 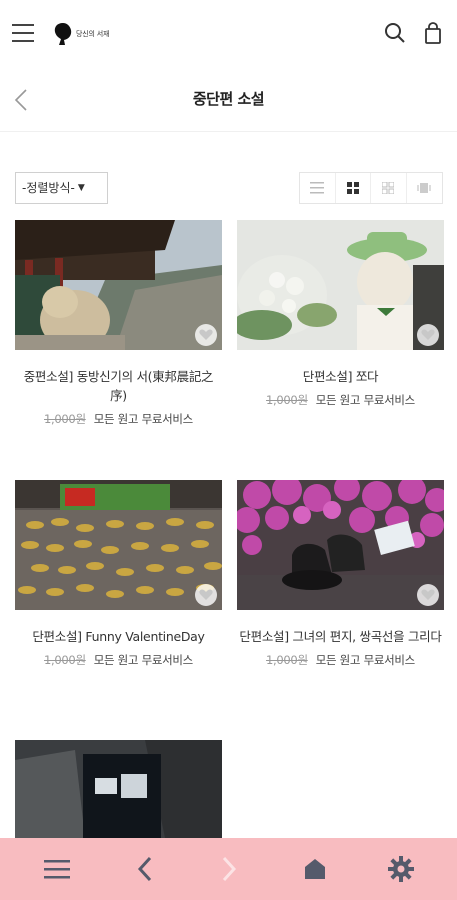 What do you see at coordinates (118, 636) in the screenshot?
I see `product-name: 단편소설] Funny ValentineDay` at bounding box center [118, 636].